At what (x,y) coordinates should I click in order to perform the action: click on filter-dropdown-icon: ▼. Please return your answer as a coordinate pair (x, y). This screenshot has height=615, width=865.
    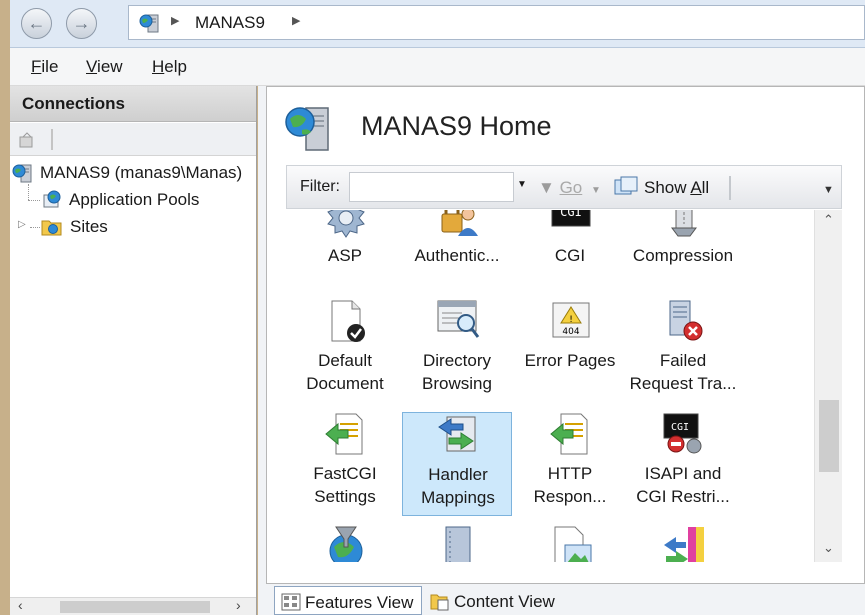
    Looking at the image, I should click on (522, 184).